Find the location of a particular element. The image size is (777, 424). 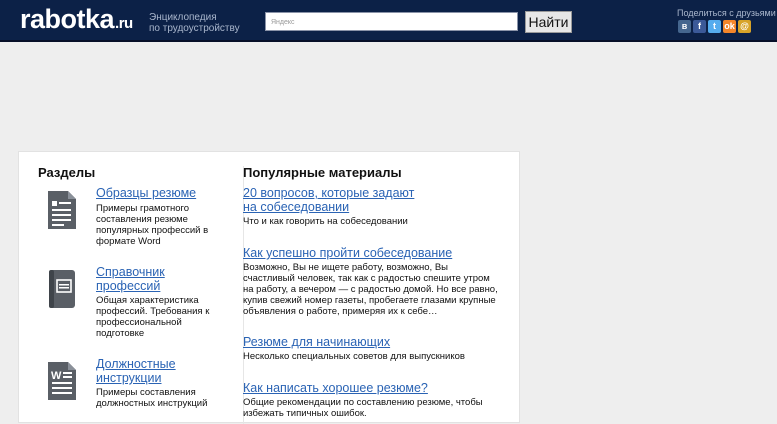

popular-desc: Что и как говорить на собеседовании is located at coordinates (325, 221).